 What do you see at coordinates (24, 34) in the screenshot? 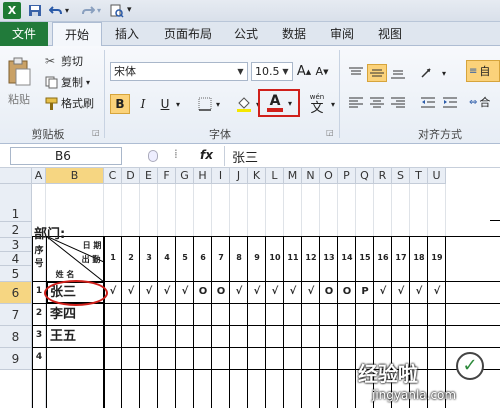
I see `tab-file: 文件` at bounding box center [24, 34].